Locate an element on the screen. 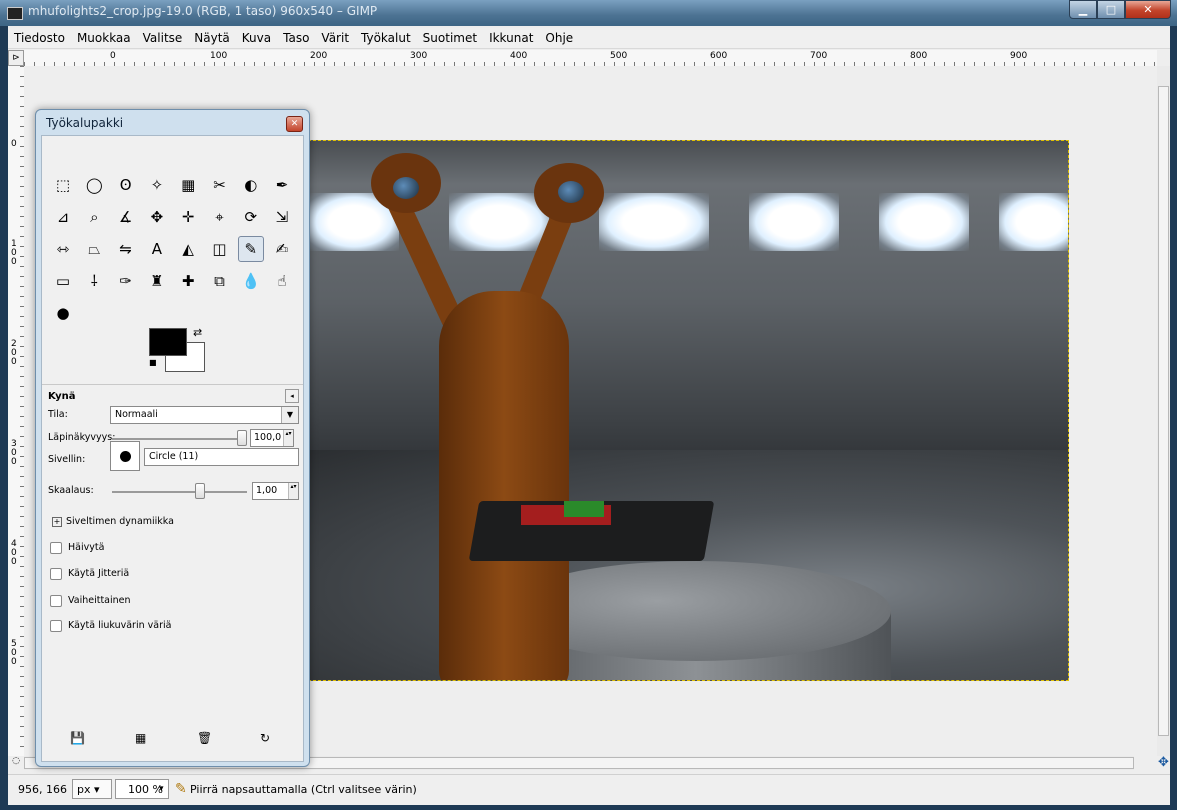 This screenshot has width=1177, height=810. menu-ohje: Ohje is located at coordinates (559, 38).